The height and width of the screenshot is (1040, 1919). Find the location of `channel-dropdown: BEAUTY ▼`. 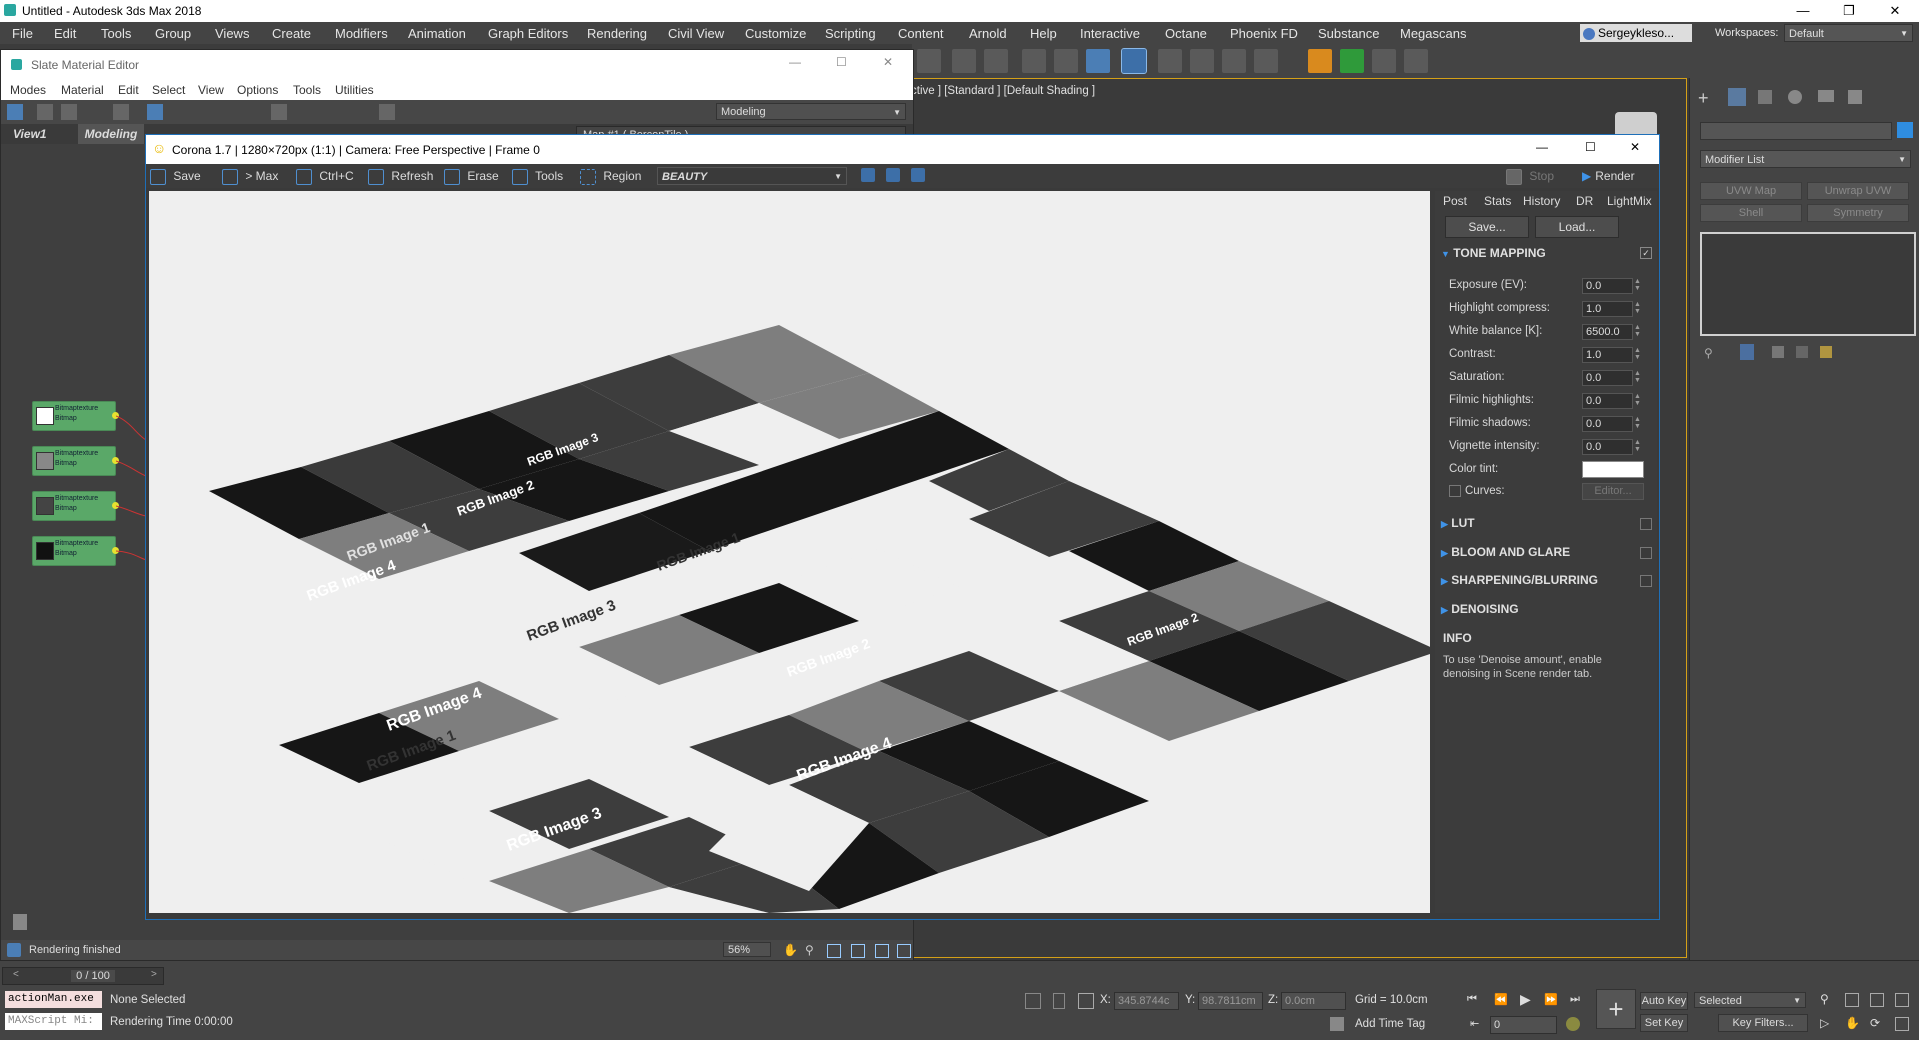

channel-dropdown: BEAUTY ▼ is located at coordinates (752, 176).